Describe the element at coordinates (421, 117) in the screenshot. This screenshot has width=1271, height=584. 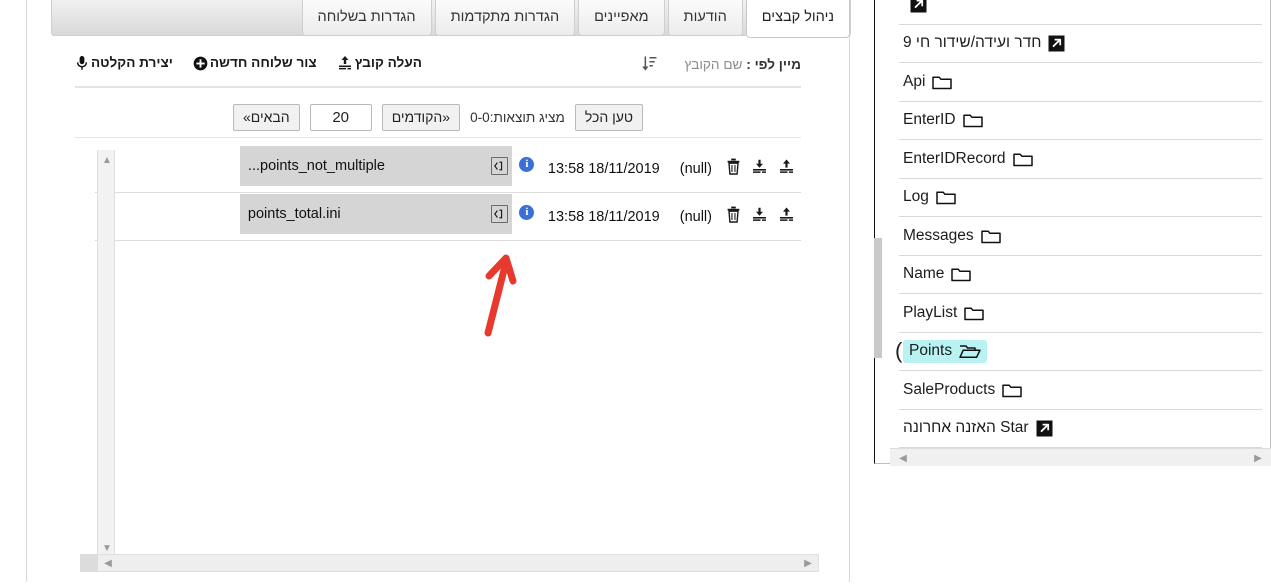
I see `previous-page-button: «הקודמים` at that location.